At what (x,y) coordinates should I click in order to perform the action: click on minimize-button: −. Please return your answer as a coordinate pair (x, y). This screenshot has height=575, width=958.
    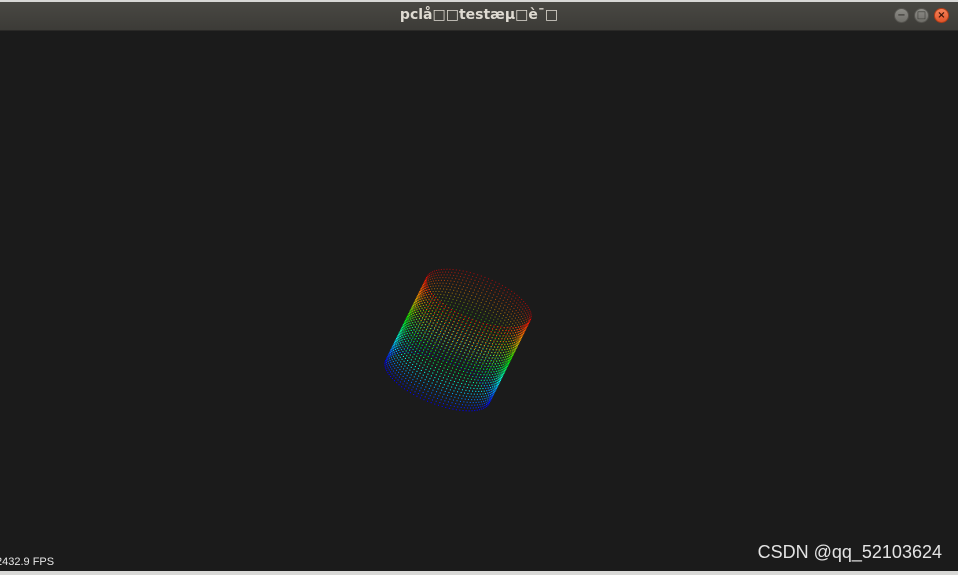
    Looking at the image, I should click on (901, 15).